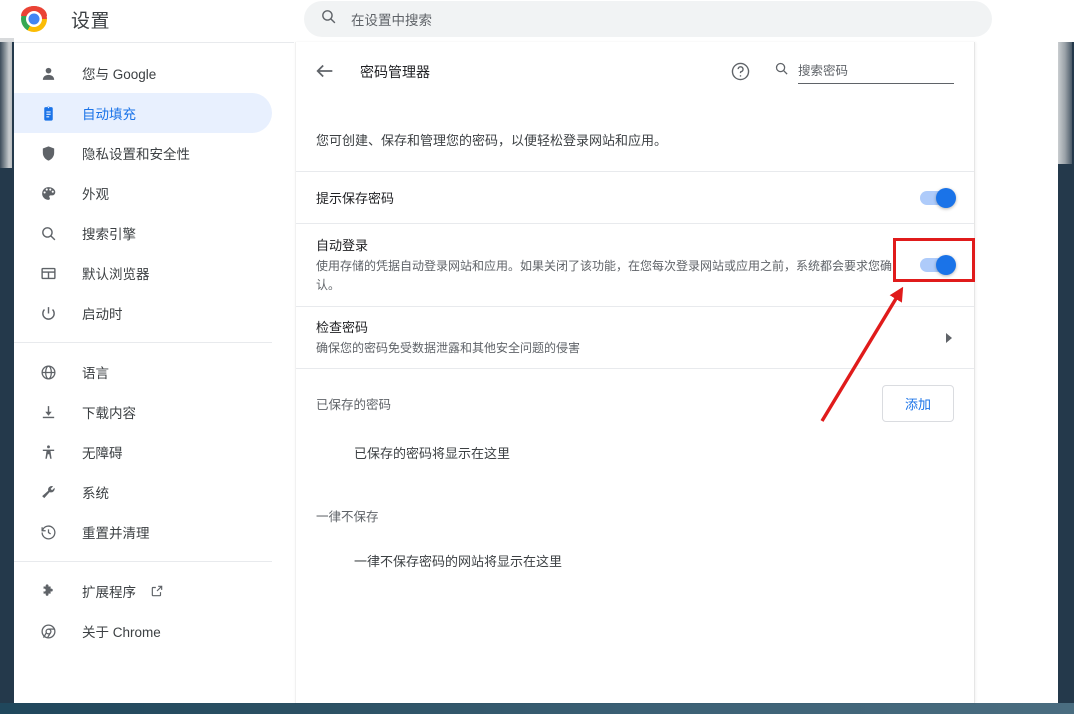 This screenshot has width=1074, height=714. What do you see at coordinates (395, 72) in the screenshot?
I see `page-title: 密码管理器` at bounding box center [395, 72].